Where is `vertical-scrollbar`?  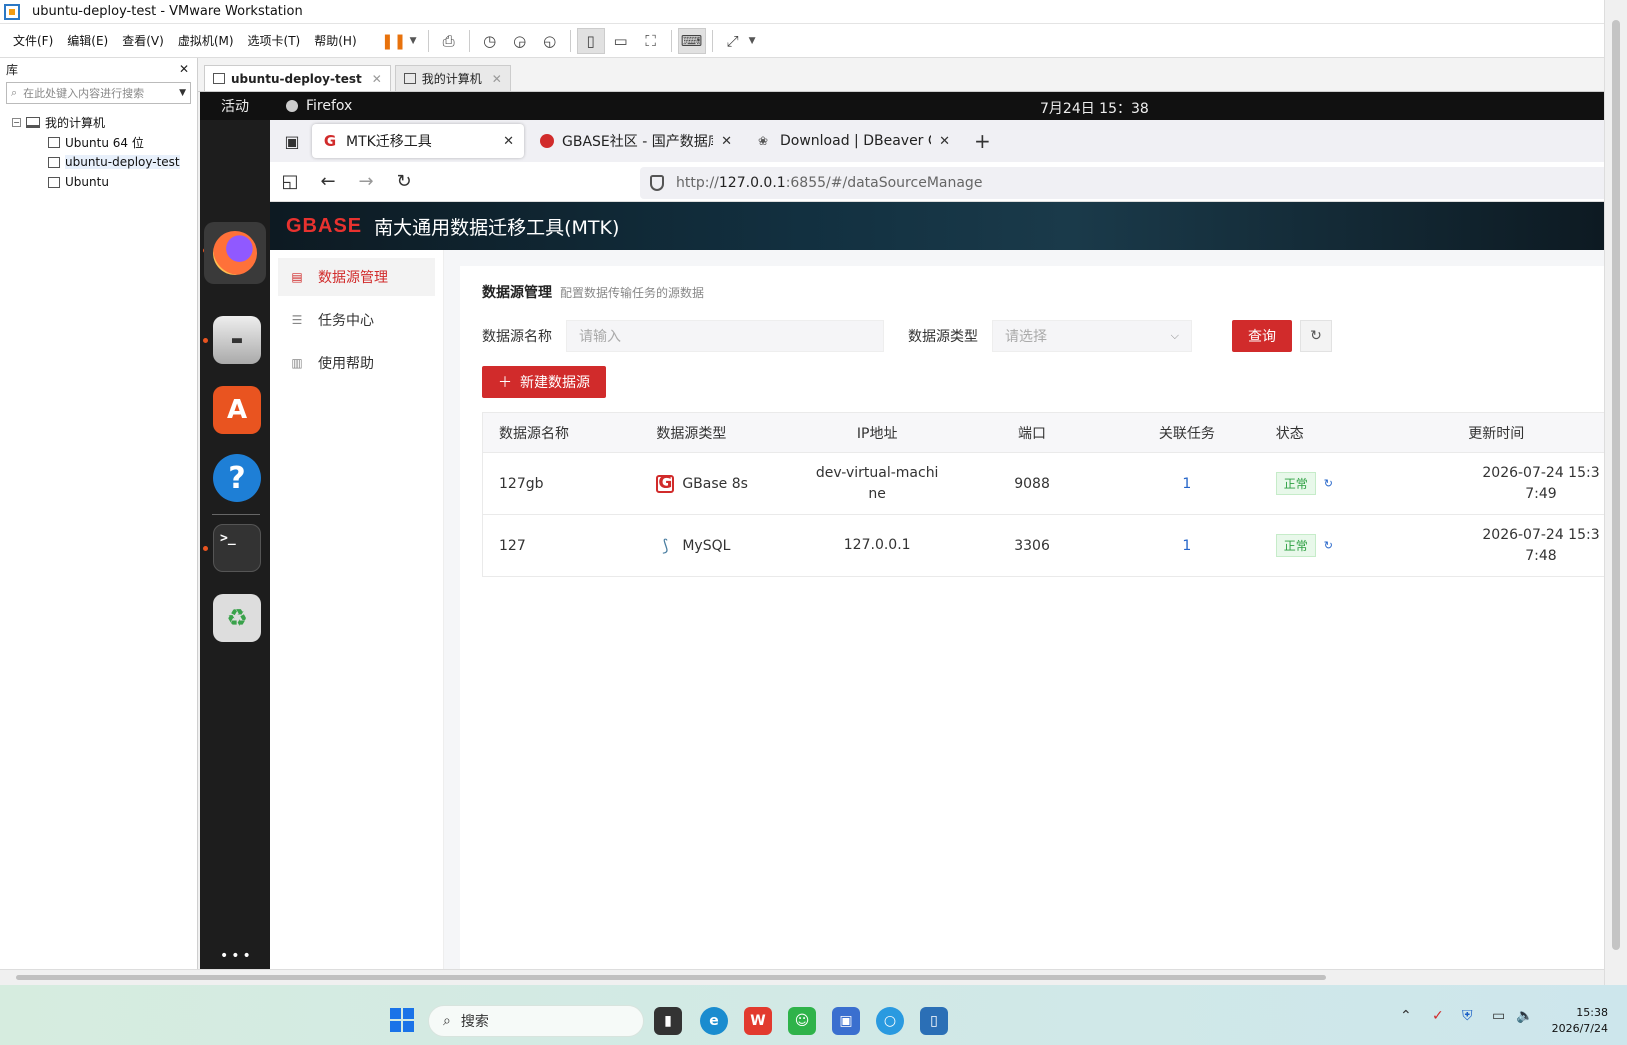
vertical-scrollbar is located at coordinates (1615, 492).